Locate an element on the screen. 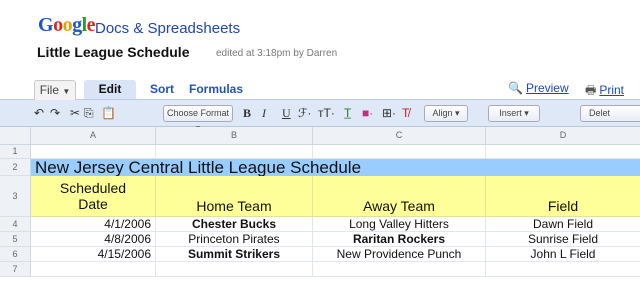  align-dropdown: Align ▾ is located at coordinates (446, 113).